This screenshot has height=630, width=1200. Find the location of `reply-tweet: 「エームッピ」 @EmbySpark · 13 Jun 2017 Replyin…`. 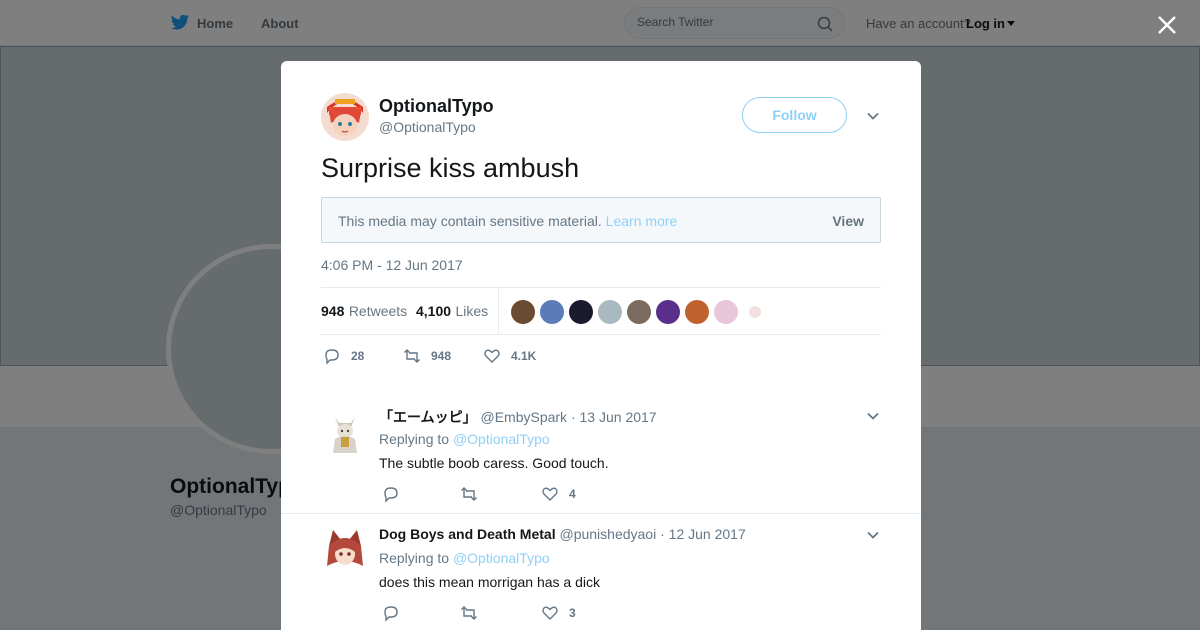

reply-tweet: 「エームッピ」 @EmbySpark · 13 Jun 2017 Replyin… is located at coordinates (601, 452).